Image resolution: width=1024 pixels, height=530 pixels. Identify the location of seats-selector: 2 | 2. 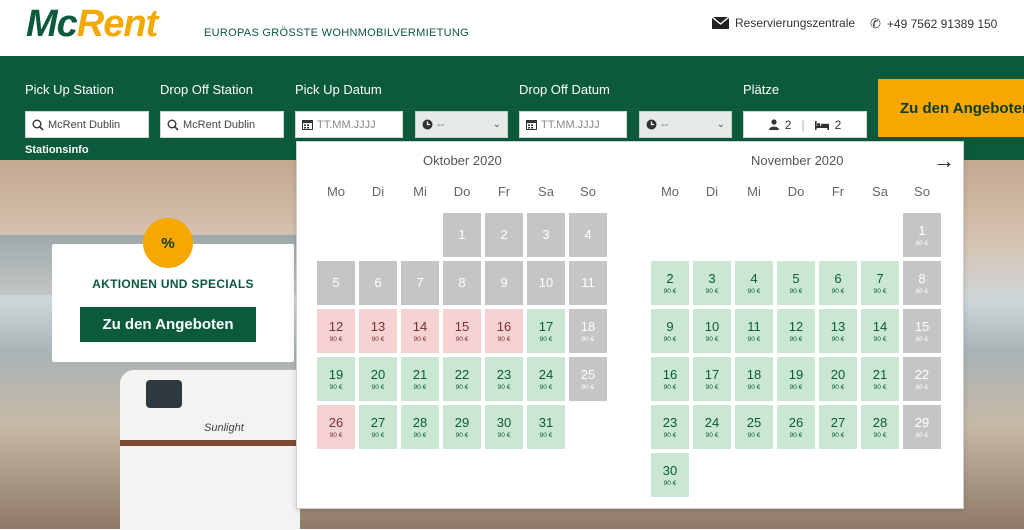
(805, 124).